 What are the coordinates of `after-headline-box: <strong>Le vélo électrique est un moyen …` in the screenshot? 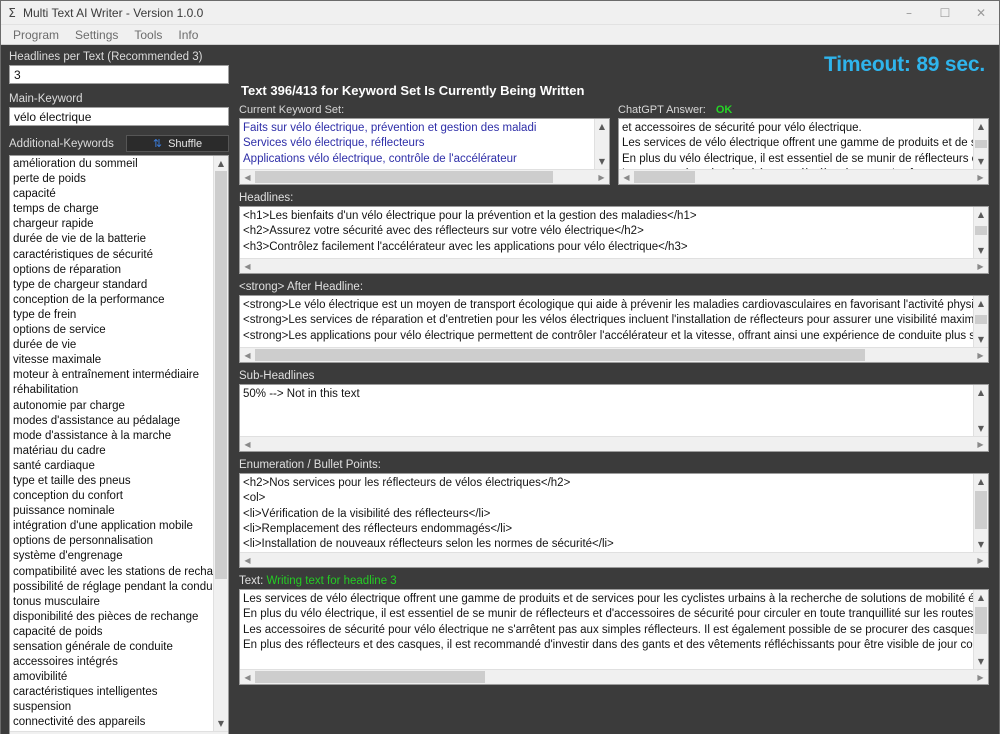 It's located at (614, 329).